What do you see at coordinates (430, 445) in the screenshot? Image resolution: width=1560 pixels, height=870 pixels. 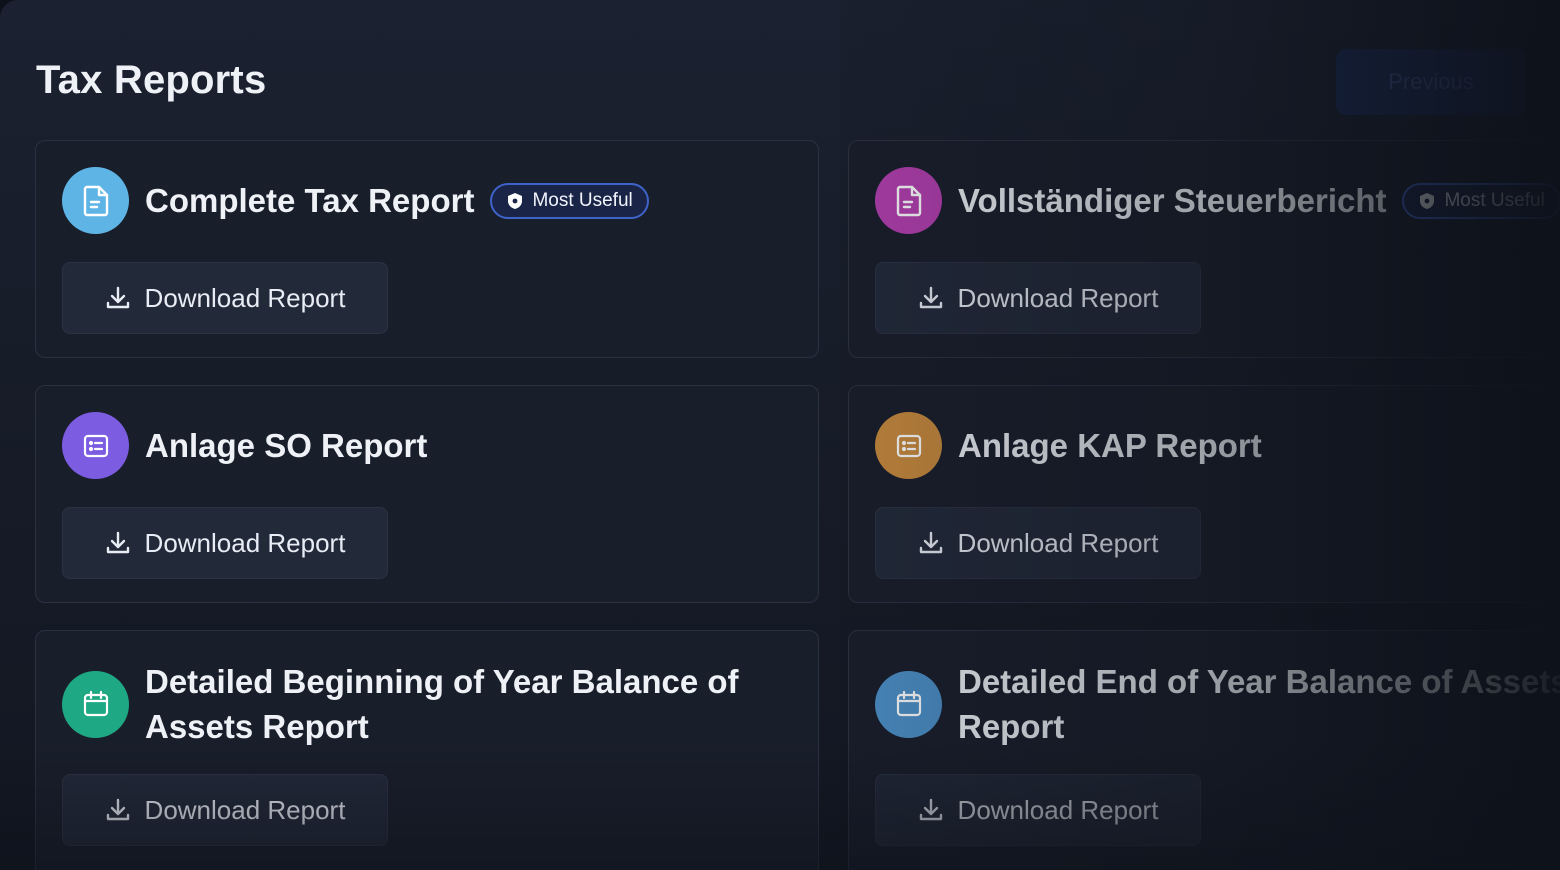 I see `card-header: Anlage SO Report` at bounding box center [430, 445].